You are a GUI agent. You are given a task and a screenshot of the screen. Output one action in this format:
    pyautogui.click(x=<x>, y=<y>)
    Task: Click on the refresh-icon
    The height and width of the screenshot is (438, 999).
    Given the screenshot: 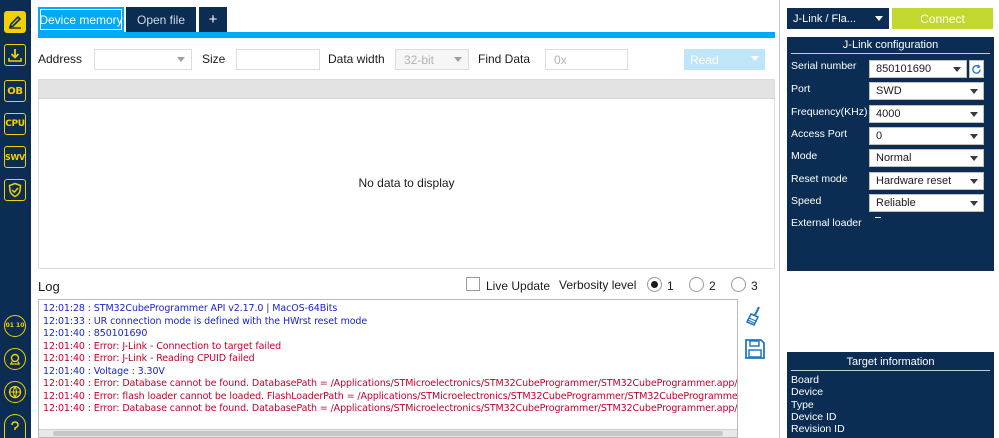 What is the action you would take?
    pyautogui.click(x=976, y=68)
    